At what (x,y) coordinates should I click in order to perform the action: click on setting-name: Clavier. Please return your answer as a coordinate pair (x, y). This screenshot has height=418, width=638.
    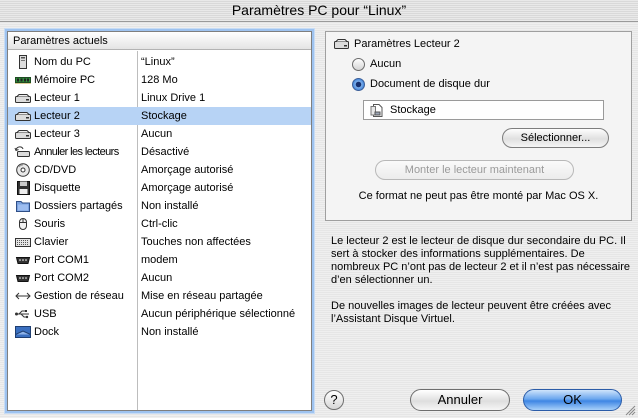
    Looking at the image, I should click on (51, 242).